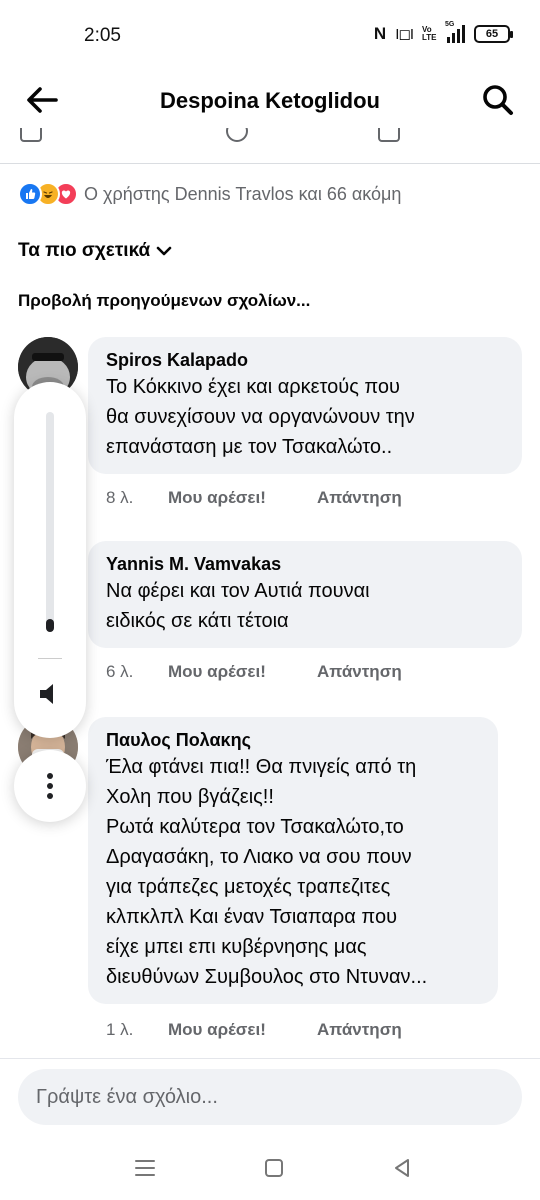 This screenshot has height=1200, width=540. I want to click on volume-slider, so click(50, 522).